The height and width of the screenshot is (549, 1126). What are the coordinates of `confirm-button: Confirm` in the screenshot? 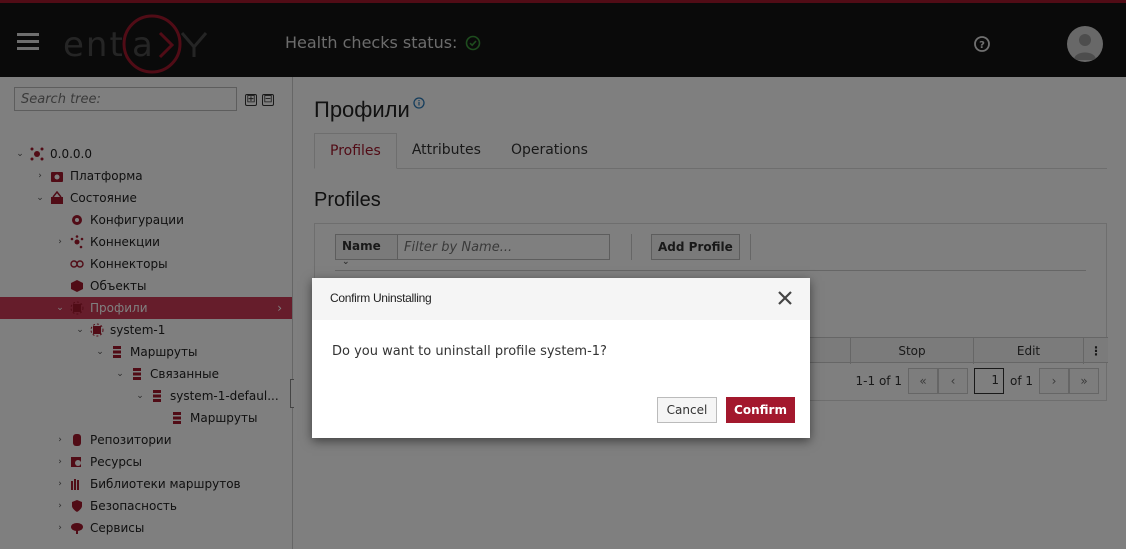 It's located at (760, 410).